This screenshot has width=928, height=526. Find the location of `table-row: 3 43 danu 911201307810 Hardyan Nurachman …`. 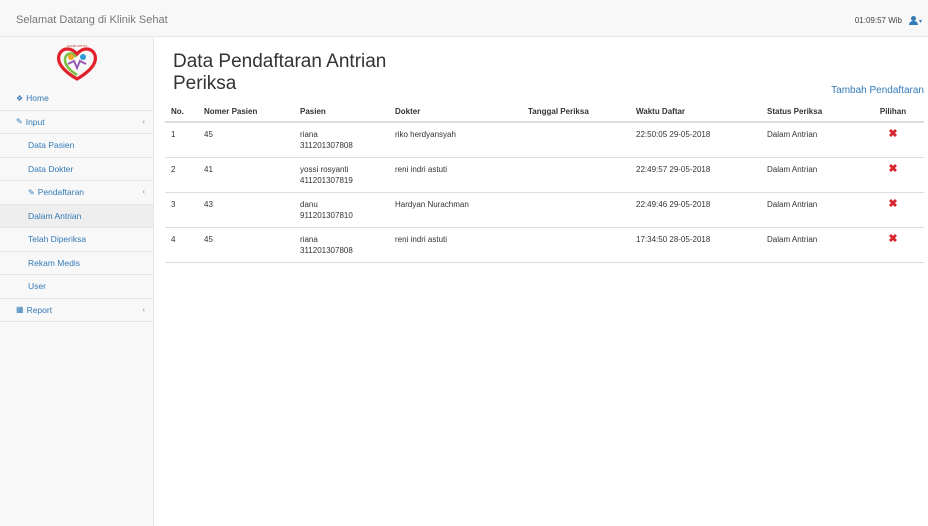

table-row: 3 43 danu 911201307810 Hardyan Nurachman … is located at coordinates (544, 210).